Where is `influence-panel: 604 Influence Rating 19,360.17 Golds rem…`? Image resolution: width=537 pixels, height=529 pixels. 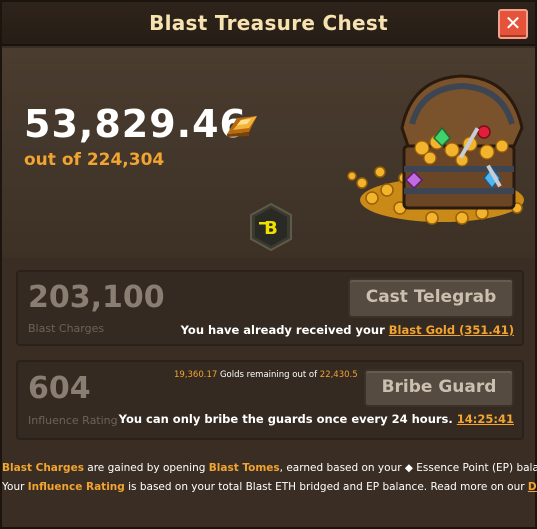 influence-panel: 604 Influence Rating 19,360.17 Golds rem… is located at coordinates (270, 400).